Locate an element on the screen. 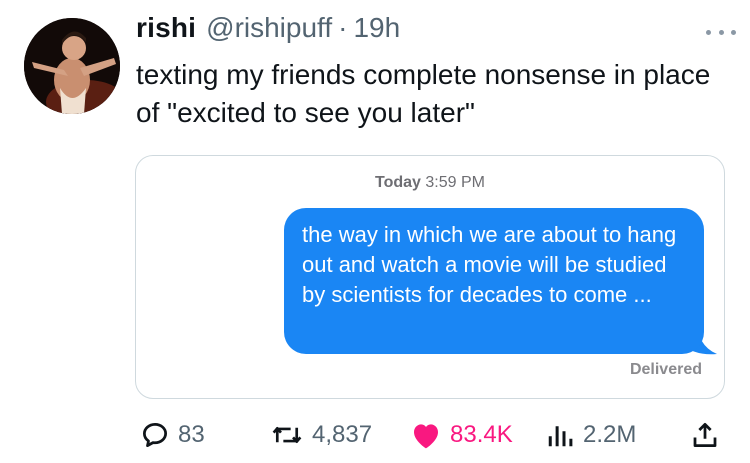 Image resolution: width=750 pixels, height=463 pixels. share-button is located at coordinates (705, 435).